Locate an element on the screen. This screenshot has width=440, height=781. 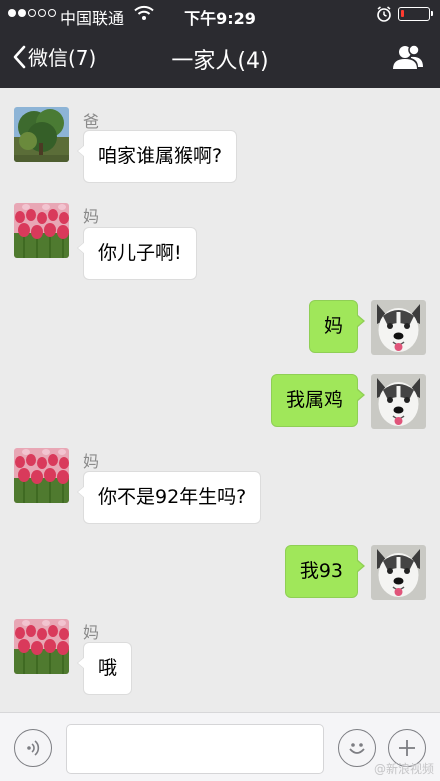
battery-icon is located at coordinates (415, 14).